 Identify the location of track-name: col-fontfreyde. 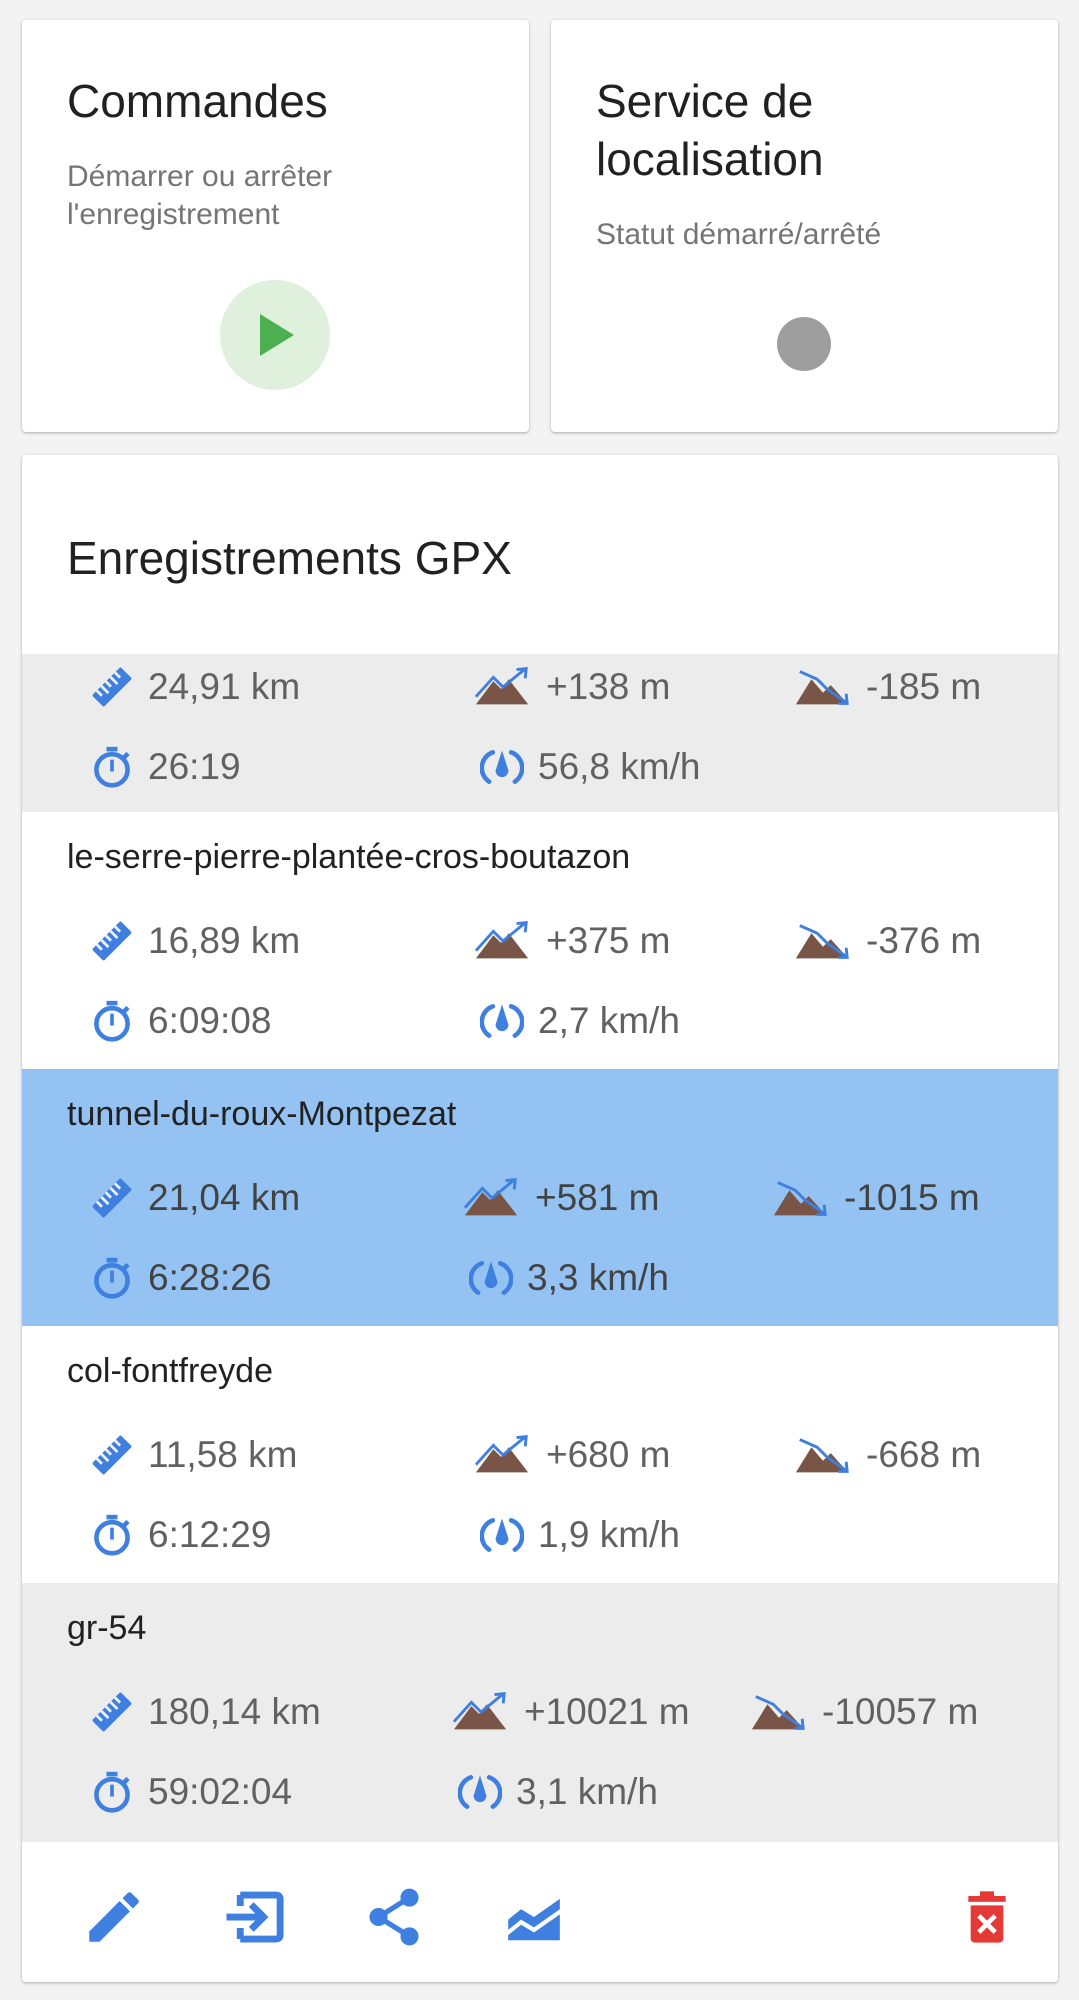
(170, 1371).